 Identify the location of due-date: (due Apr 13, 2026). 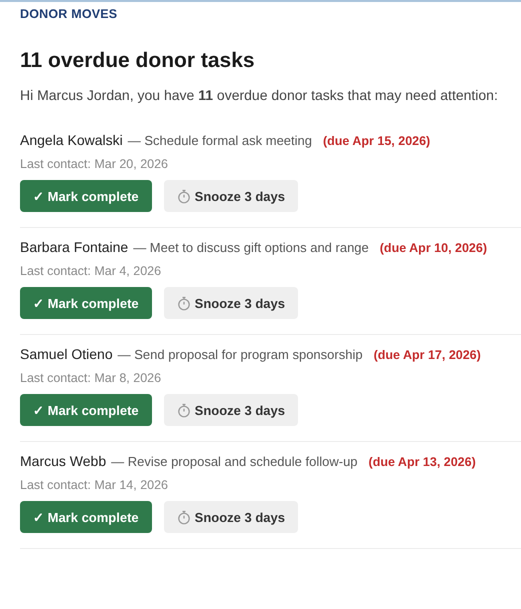
(422, 462).